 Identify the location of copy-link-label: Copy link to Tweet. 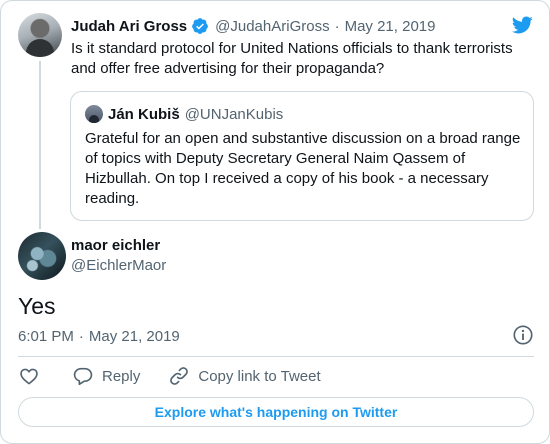
(259, 376).